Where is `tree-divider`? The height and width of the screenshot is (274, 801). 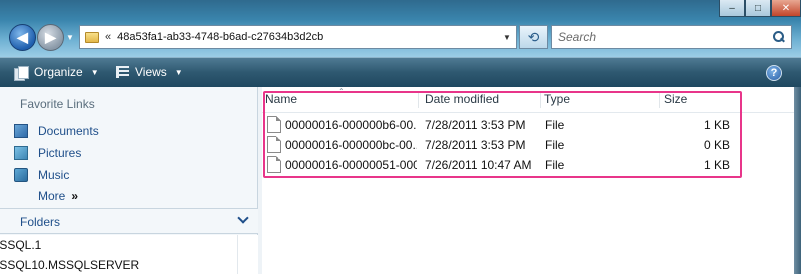 tree-divider is located at coordinates (237, 254).